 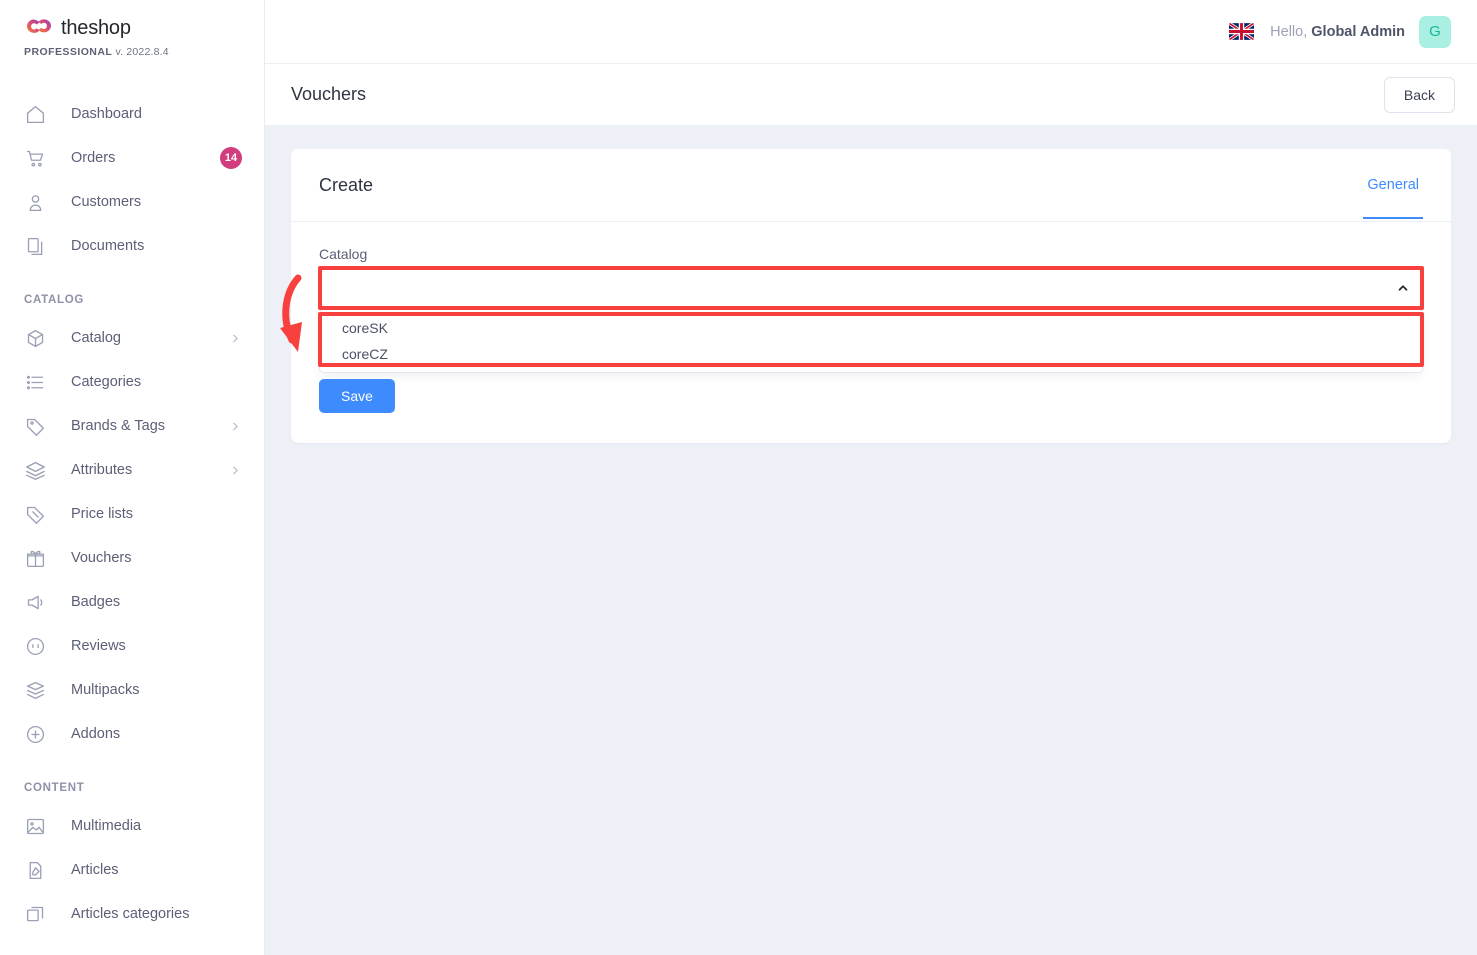 I want to click on card-tabs: General, so click(x=1393, y=198).